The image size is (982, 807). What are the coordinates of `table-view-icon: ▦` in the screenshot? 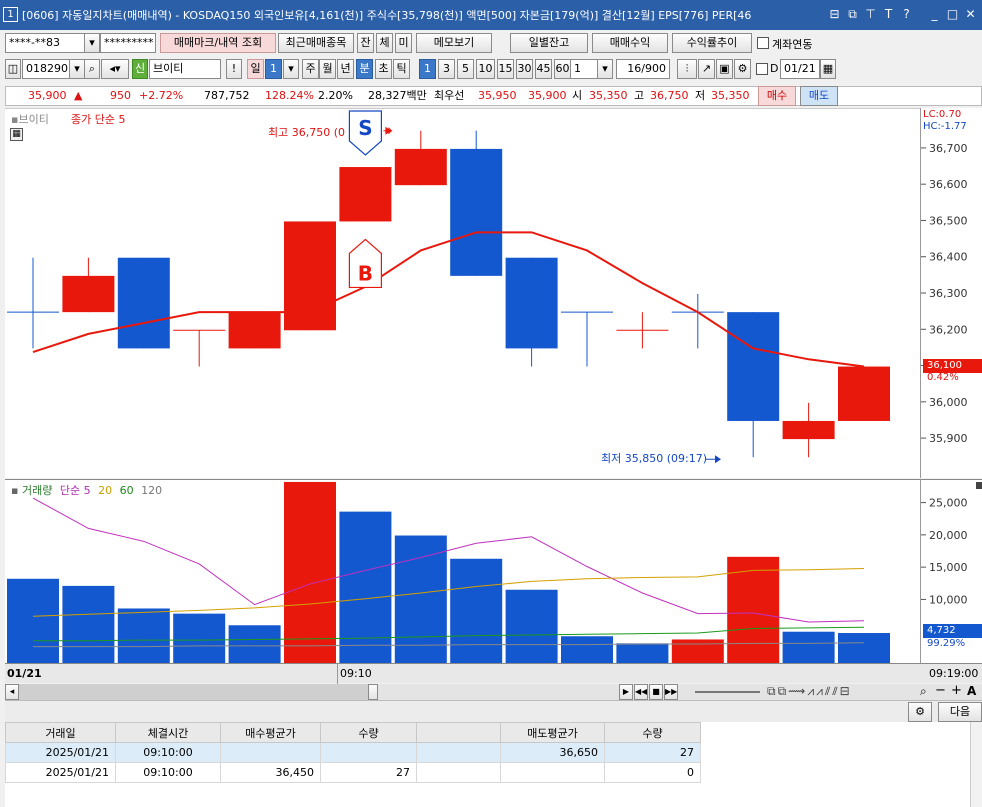 It's located at (16, 134).